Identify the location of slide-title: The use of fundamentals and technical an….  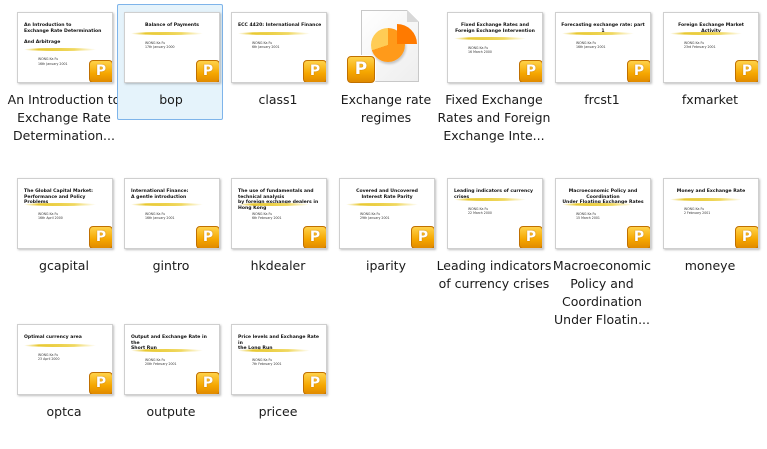
(278, 200).